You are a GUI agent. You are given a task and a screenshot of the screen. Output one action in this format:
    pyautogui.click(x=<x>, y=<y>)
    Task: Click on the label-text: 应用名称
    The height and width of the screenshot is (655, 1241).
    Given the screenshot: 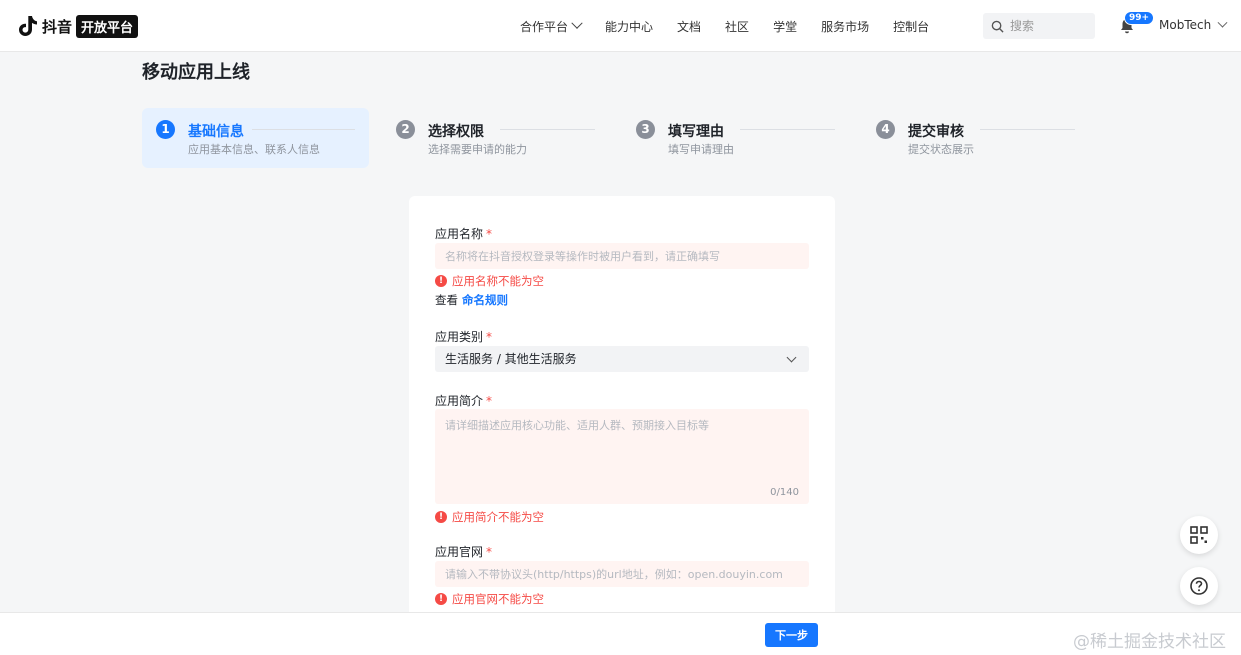 What is the action you would take?
    pyautogui.click(x=459, y=234)
    